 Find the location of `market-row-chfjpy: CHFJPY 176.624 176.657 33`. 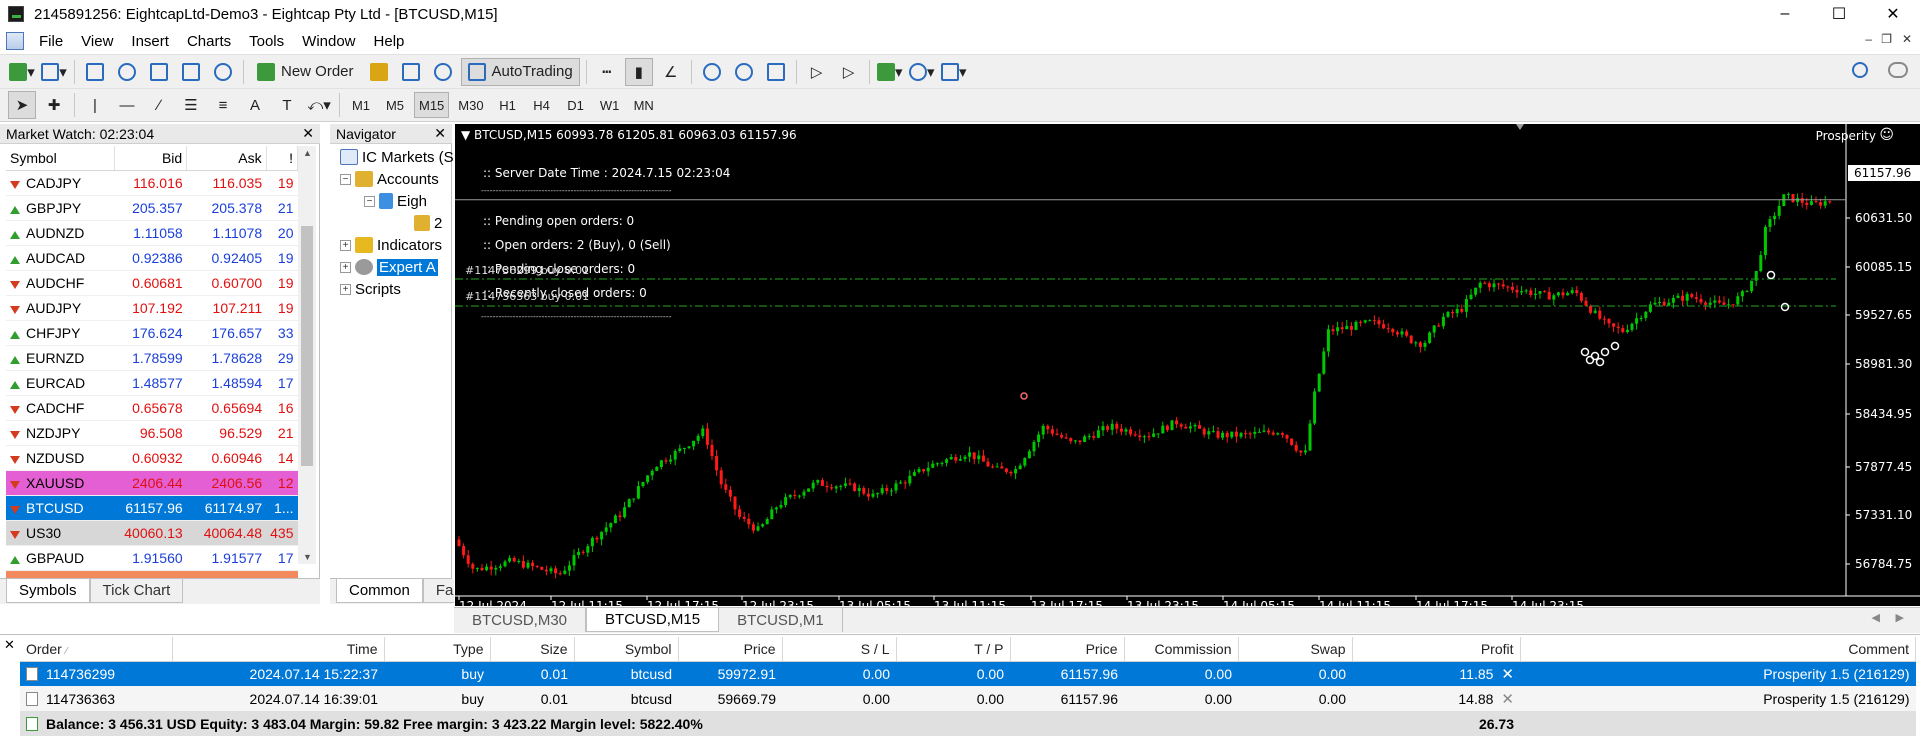

market-row-chfjpy: CHFJPY 176.624 176.657 33 is located at coordinates (152, 333).